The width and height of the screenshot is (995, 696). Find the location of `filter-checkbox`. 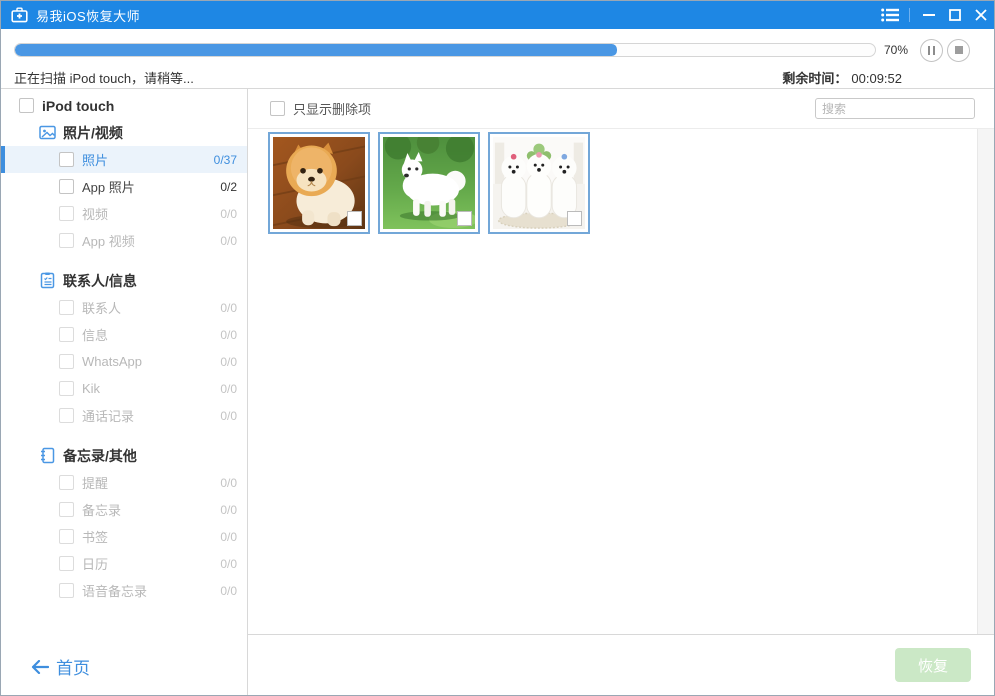

filter-checkbox is located at coordinates (277, 108).